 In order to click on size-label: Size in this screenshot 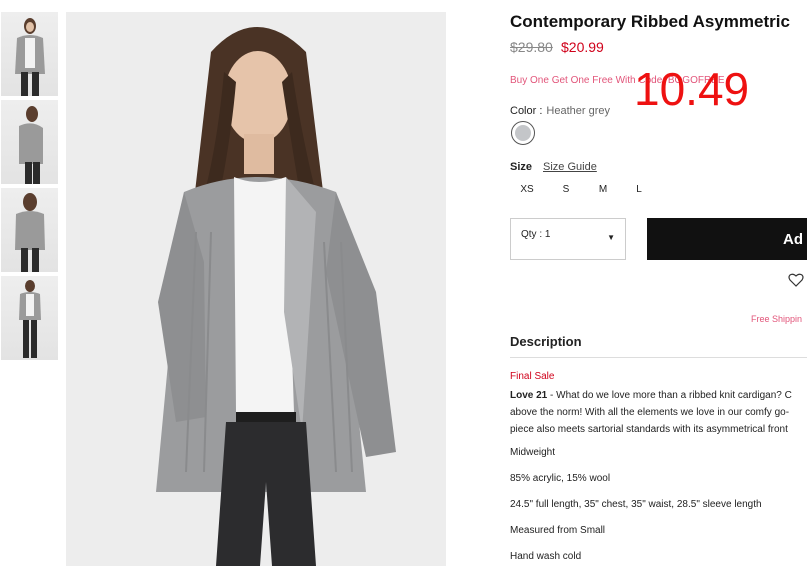, I will do `click(521, 167)`.